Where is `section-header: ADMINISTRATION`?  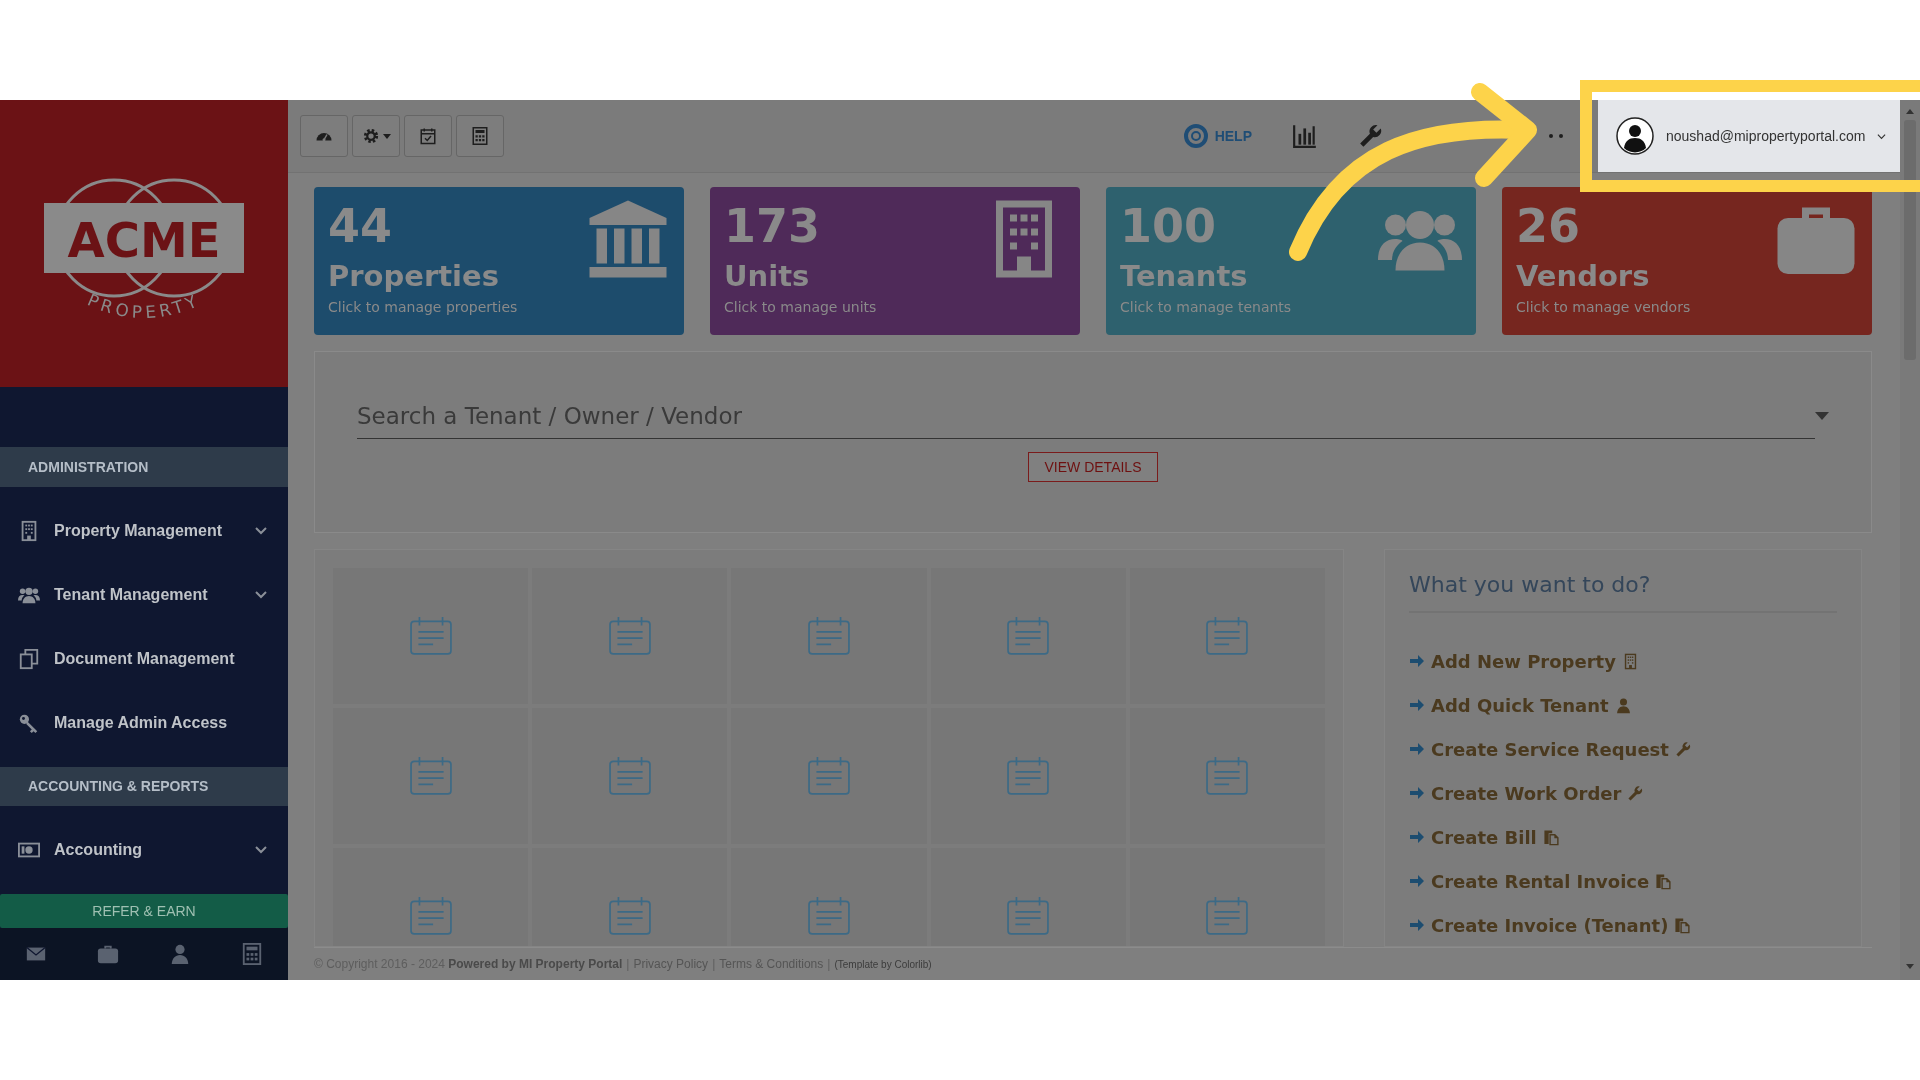
section-header: ADMINISTRATION is located at coordinates (144, 466).